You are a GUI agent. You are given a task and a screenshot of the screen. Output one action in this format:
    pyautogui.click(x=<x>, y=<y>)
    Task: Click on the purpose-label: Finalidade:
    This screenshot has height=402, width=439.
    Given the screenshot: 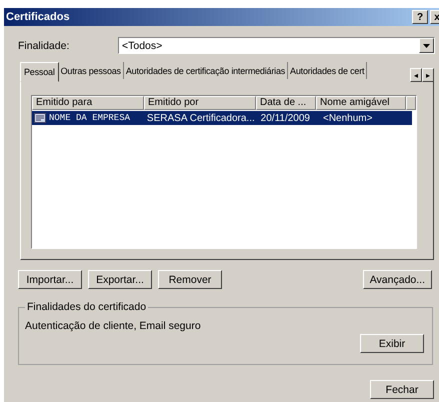 What is the action you would take?
    pyautogui.click(x=44, y=46)
    